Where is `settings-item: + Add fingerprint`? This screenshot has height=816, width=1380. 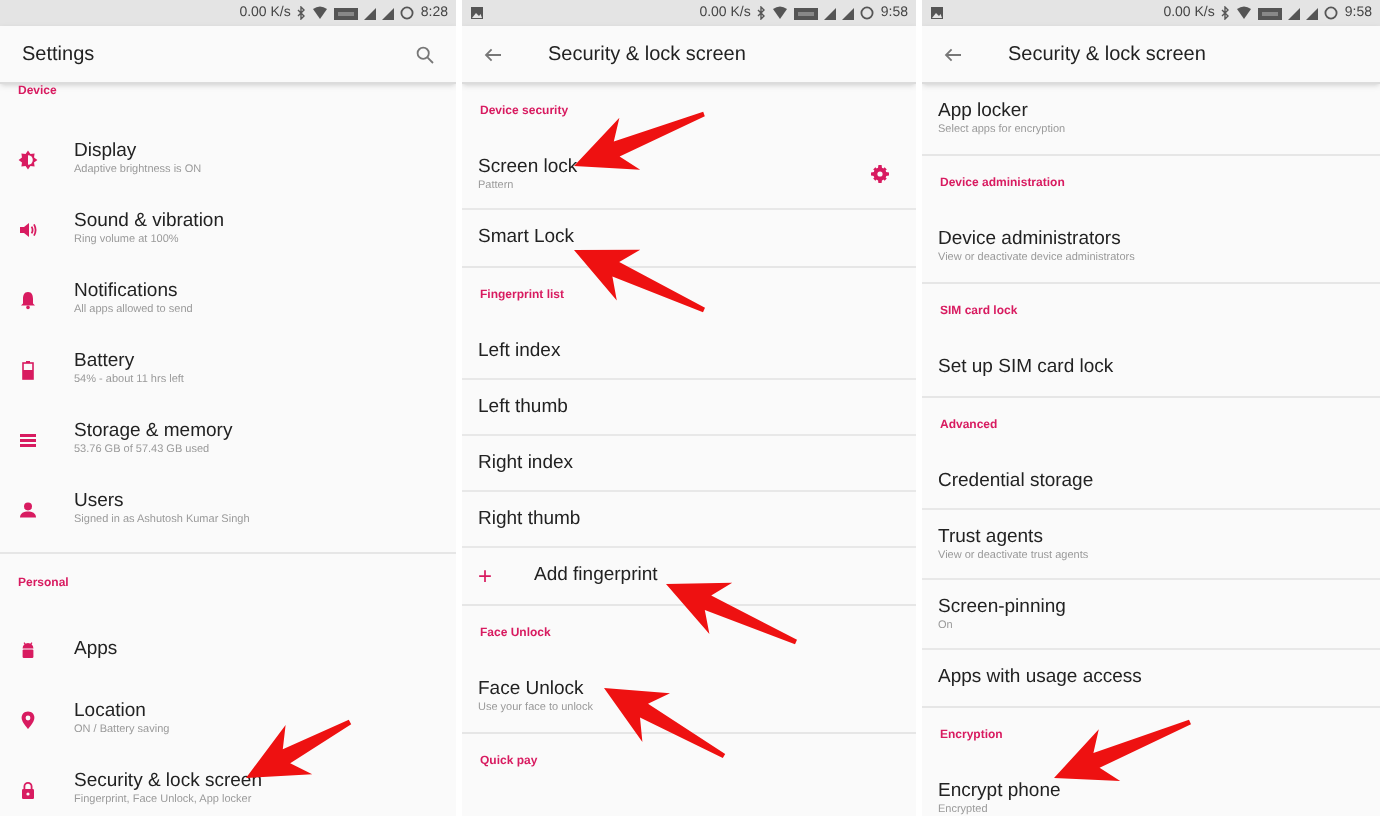 settings-item: + Add fingerprint is located at coordinates (689, 576).